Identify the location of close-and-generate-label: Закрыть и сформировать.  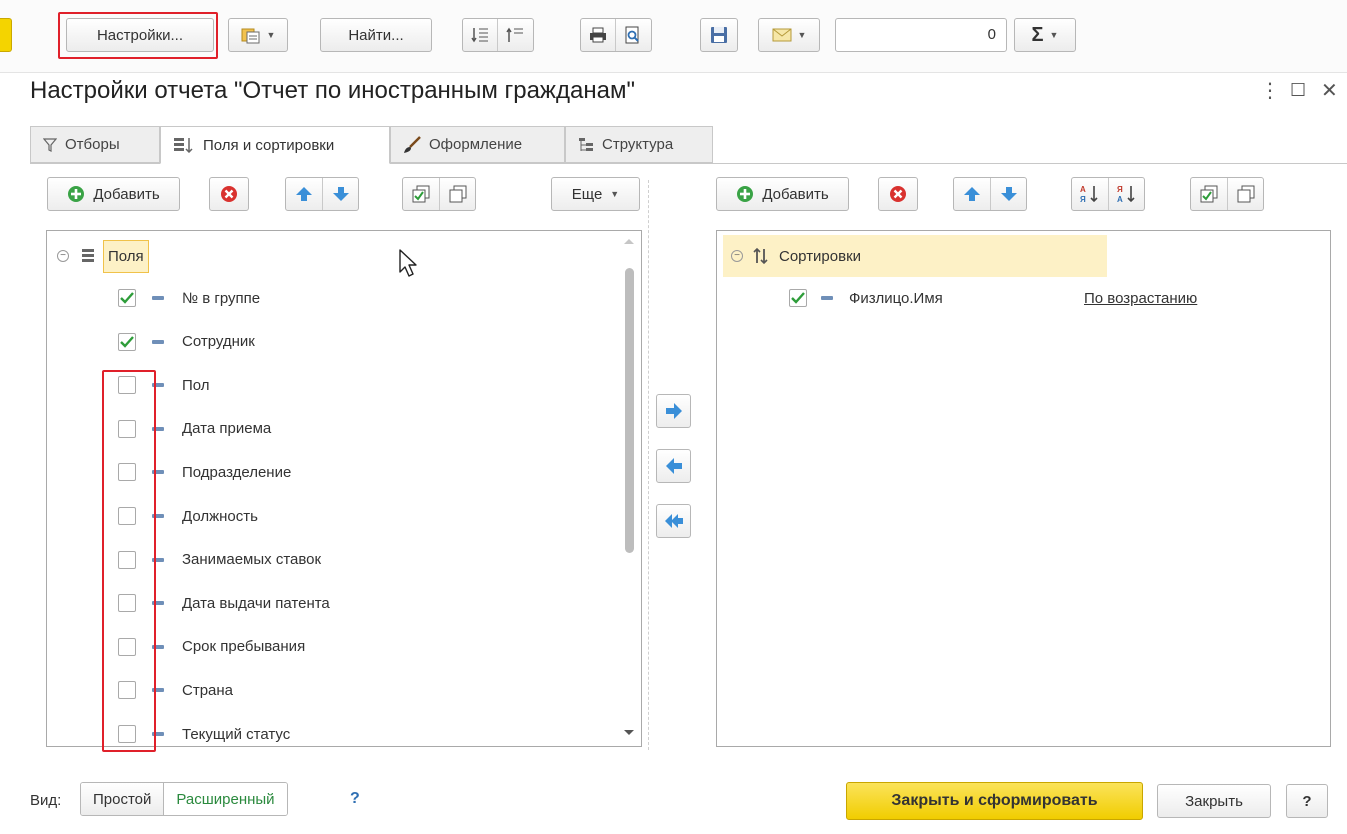
(994, 800).